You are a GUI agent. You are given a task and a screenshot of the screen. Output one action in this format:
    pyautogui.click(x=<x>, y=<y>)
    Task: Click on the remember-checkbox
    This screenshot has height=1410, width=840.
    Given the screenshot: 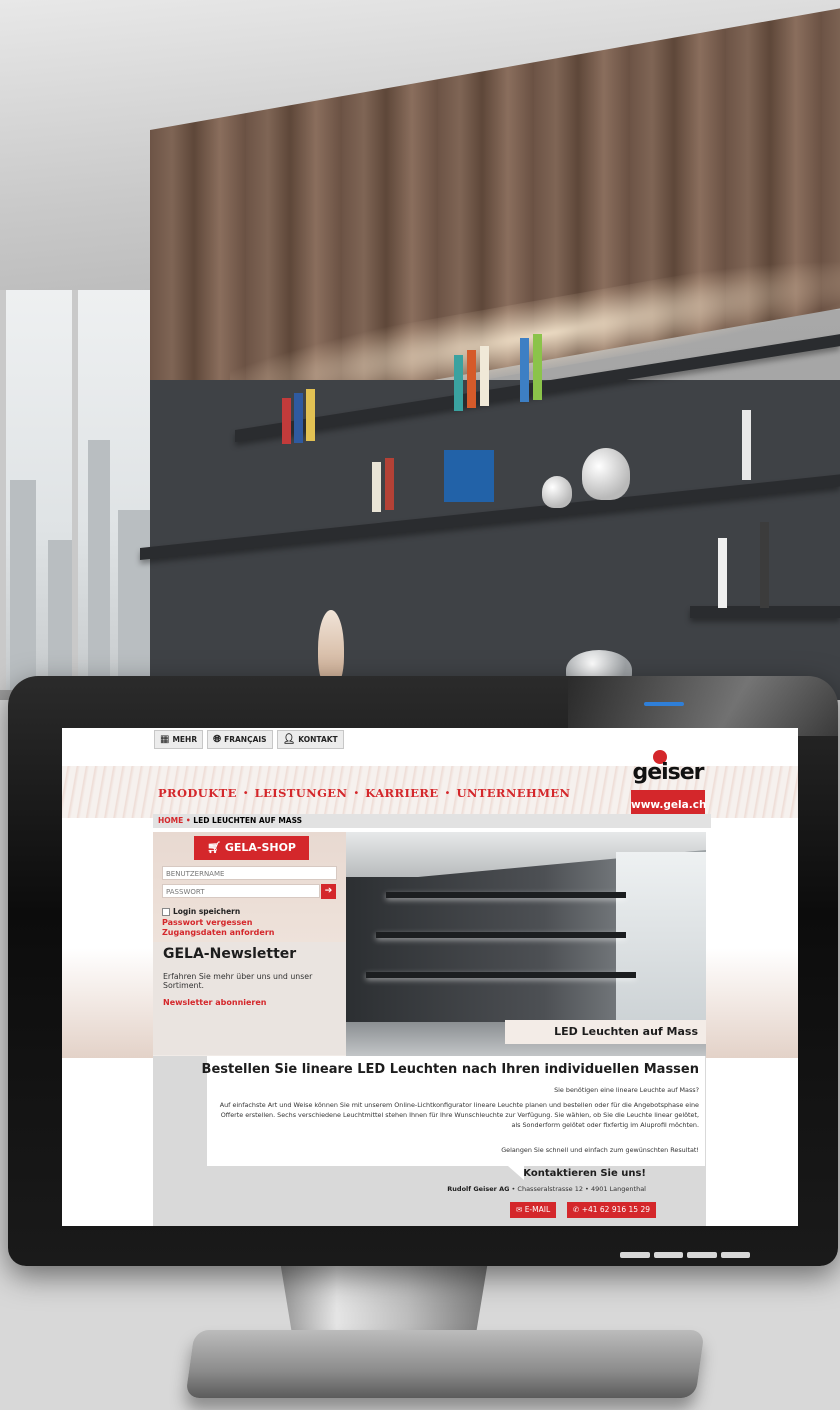 What is the action you would take?
    pyautogui.click(x=166, y=911)
    